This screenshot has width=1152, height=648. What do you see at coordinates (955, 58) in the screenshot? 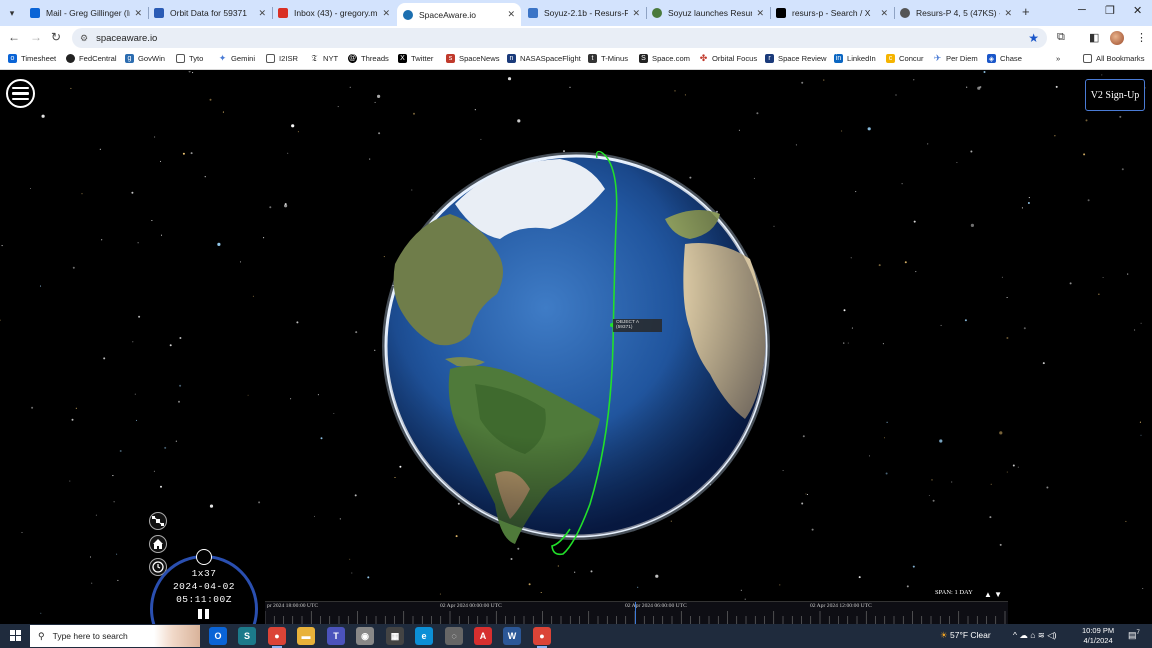
I see `bookmark-per-diem: ✈ Per Diem` at bounding box center [955, 58].